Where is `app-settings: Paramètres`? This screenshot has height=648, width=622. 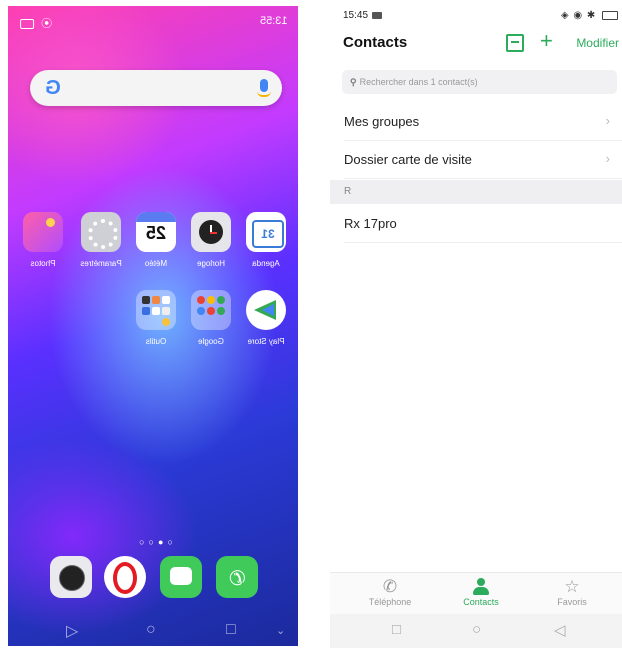
app-settings: Paramètres is located at coordinates (101, 240).